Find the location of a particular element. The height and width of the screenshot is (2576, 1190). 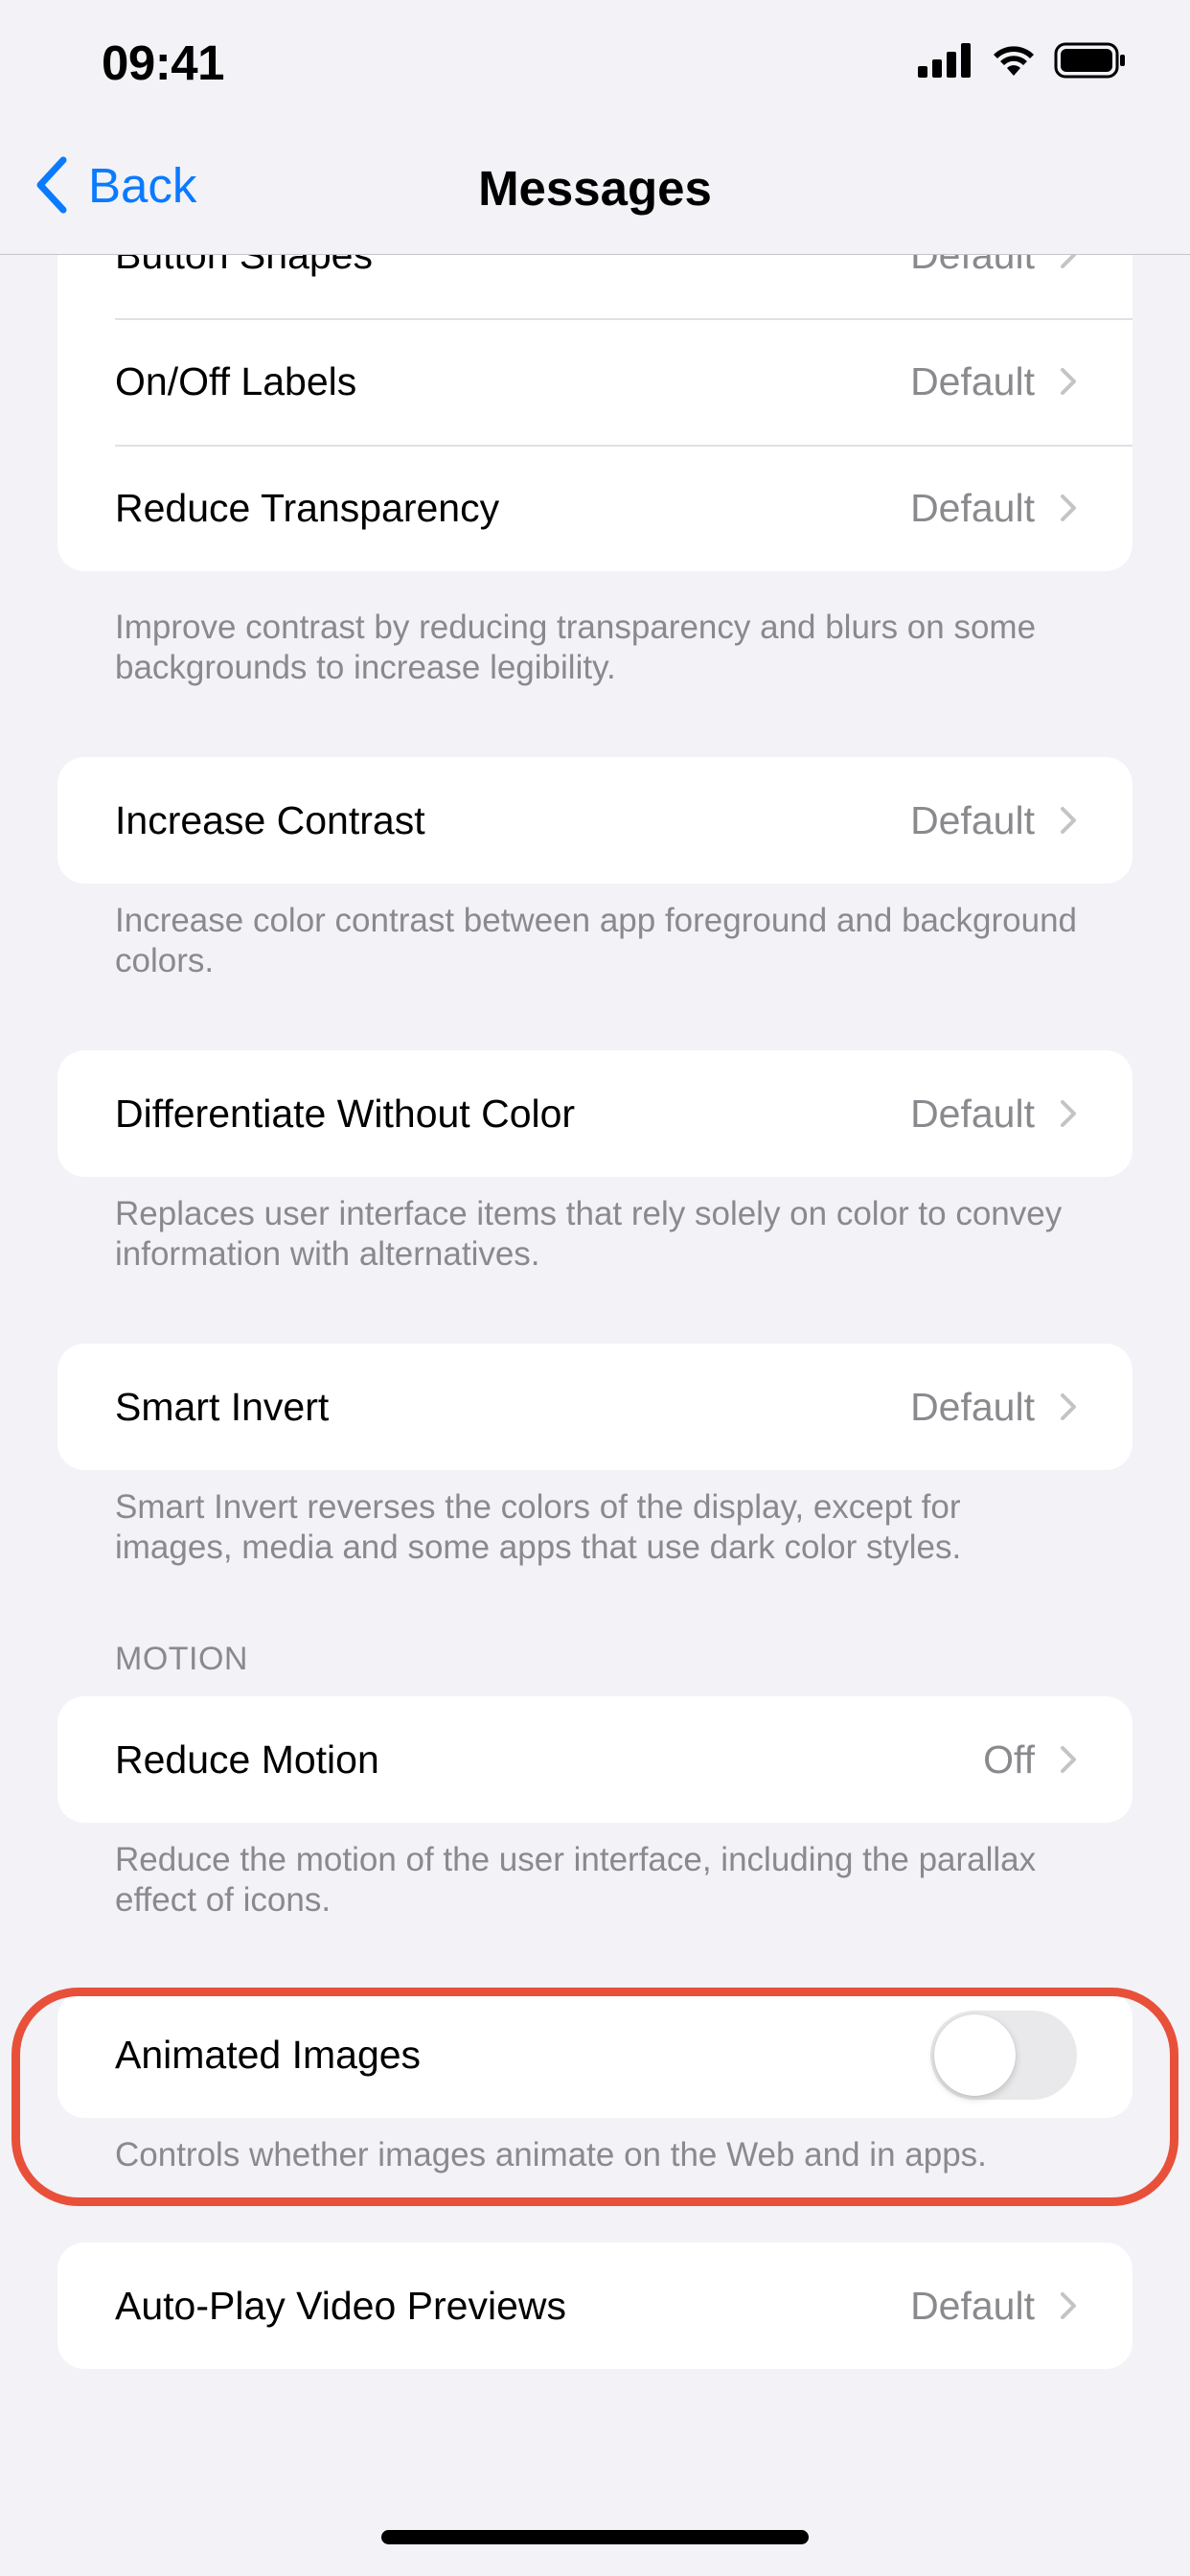

auto-play-video-previews-row: Auto-Play Video Previews Default is located at coordinates (595, 2305).